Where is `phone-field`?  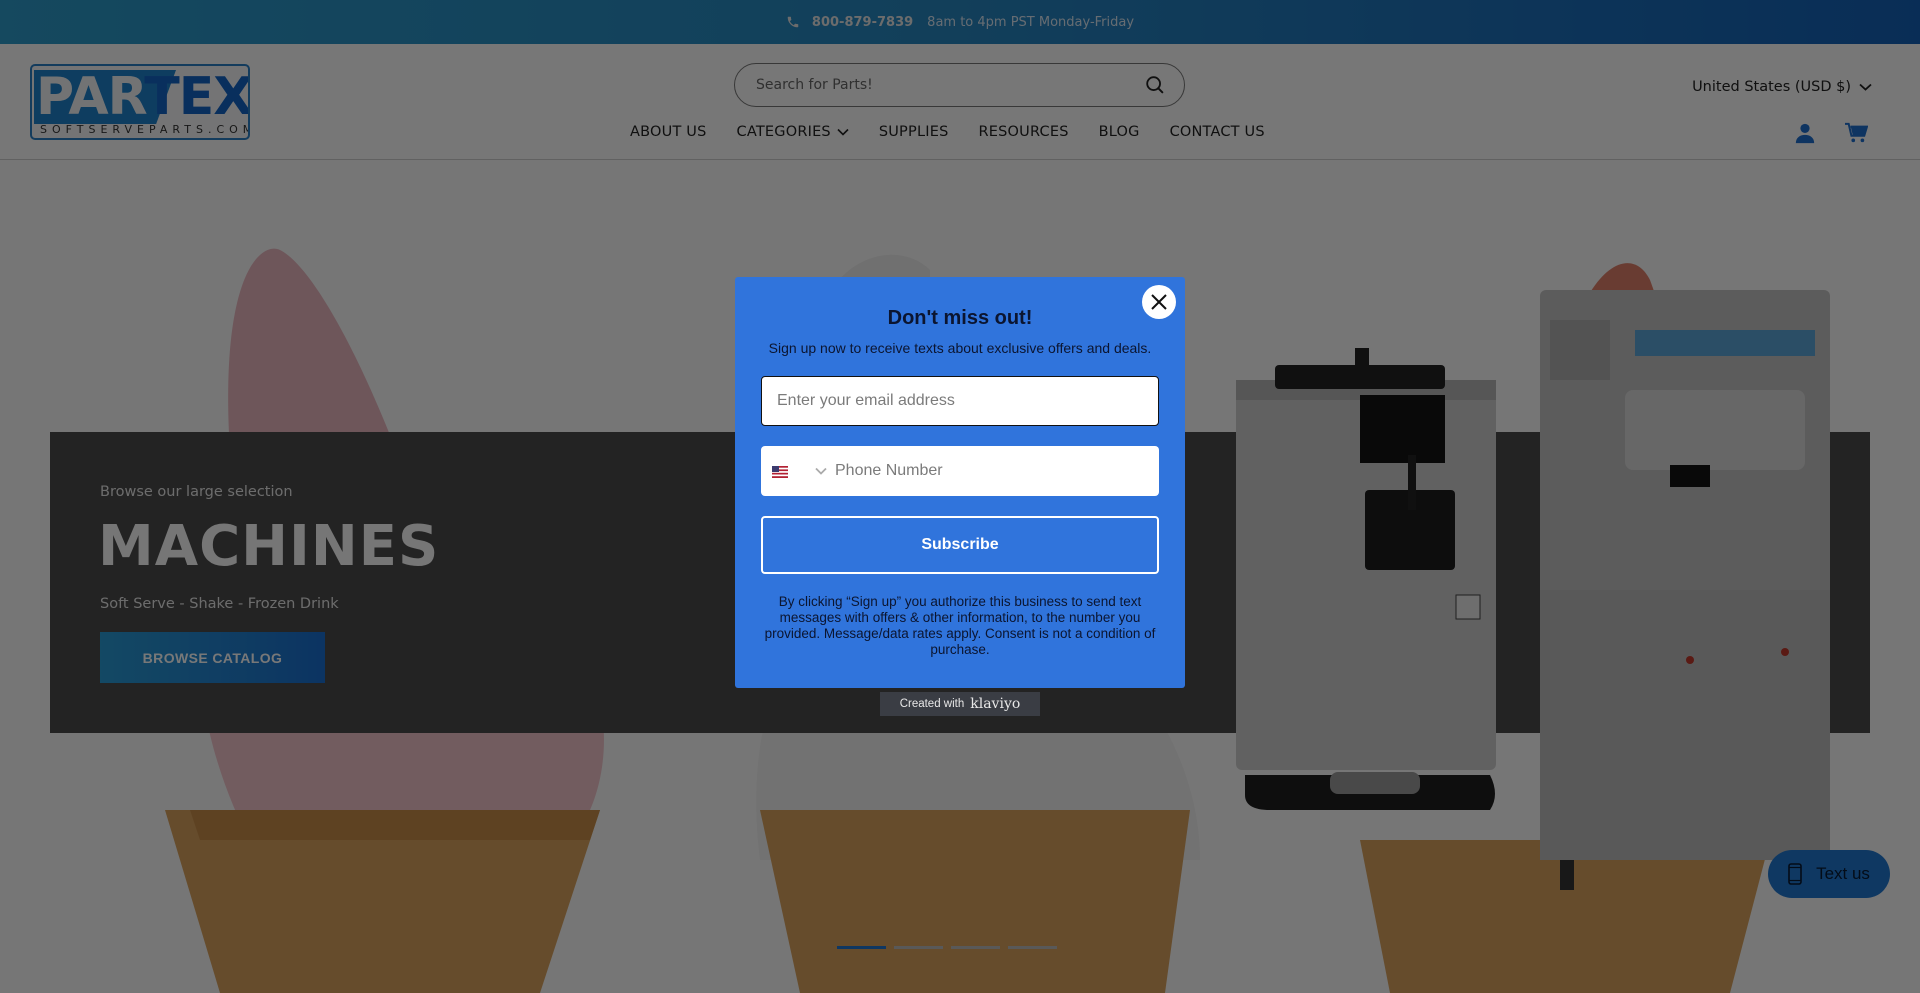
phone-field is located at coordinates (960, 471).